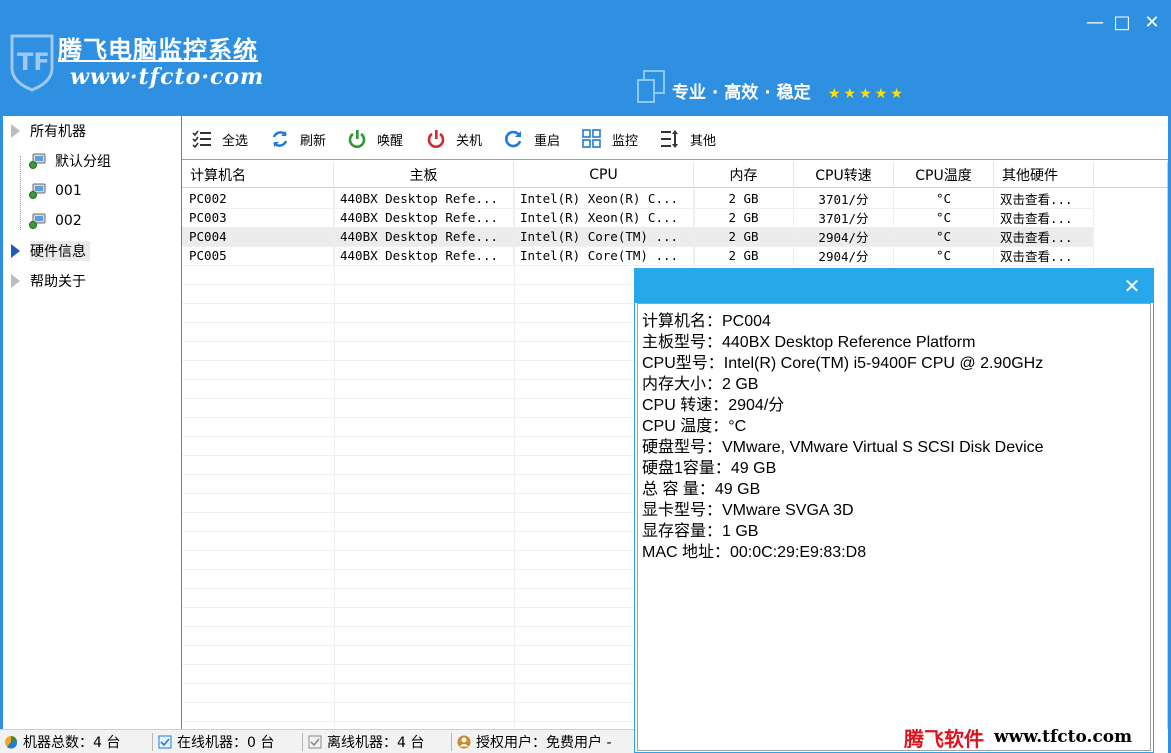 This screenshot has width=1171, height=753. Describe the element at coordinates (376, 743) in the screenshot. I see `status-offline-label: 离线机器：4 台` at that location.